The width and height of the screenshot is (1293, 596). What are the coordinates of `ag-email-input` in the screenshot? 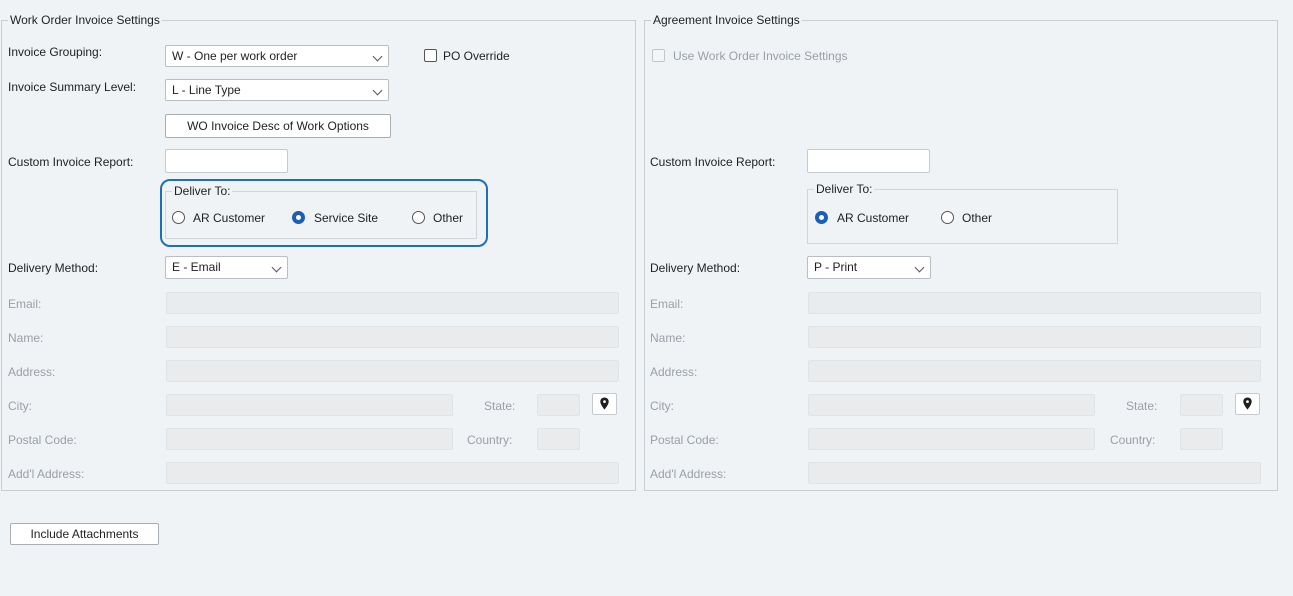 It's located at (1034, 303).